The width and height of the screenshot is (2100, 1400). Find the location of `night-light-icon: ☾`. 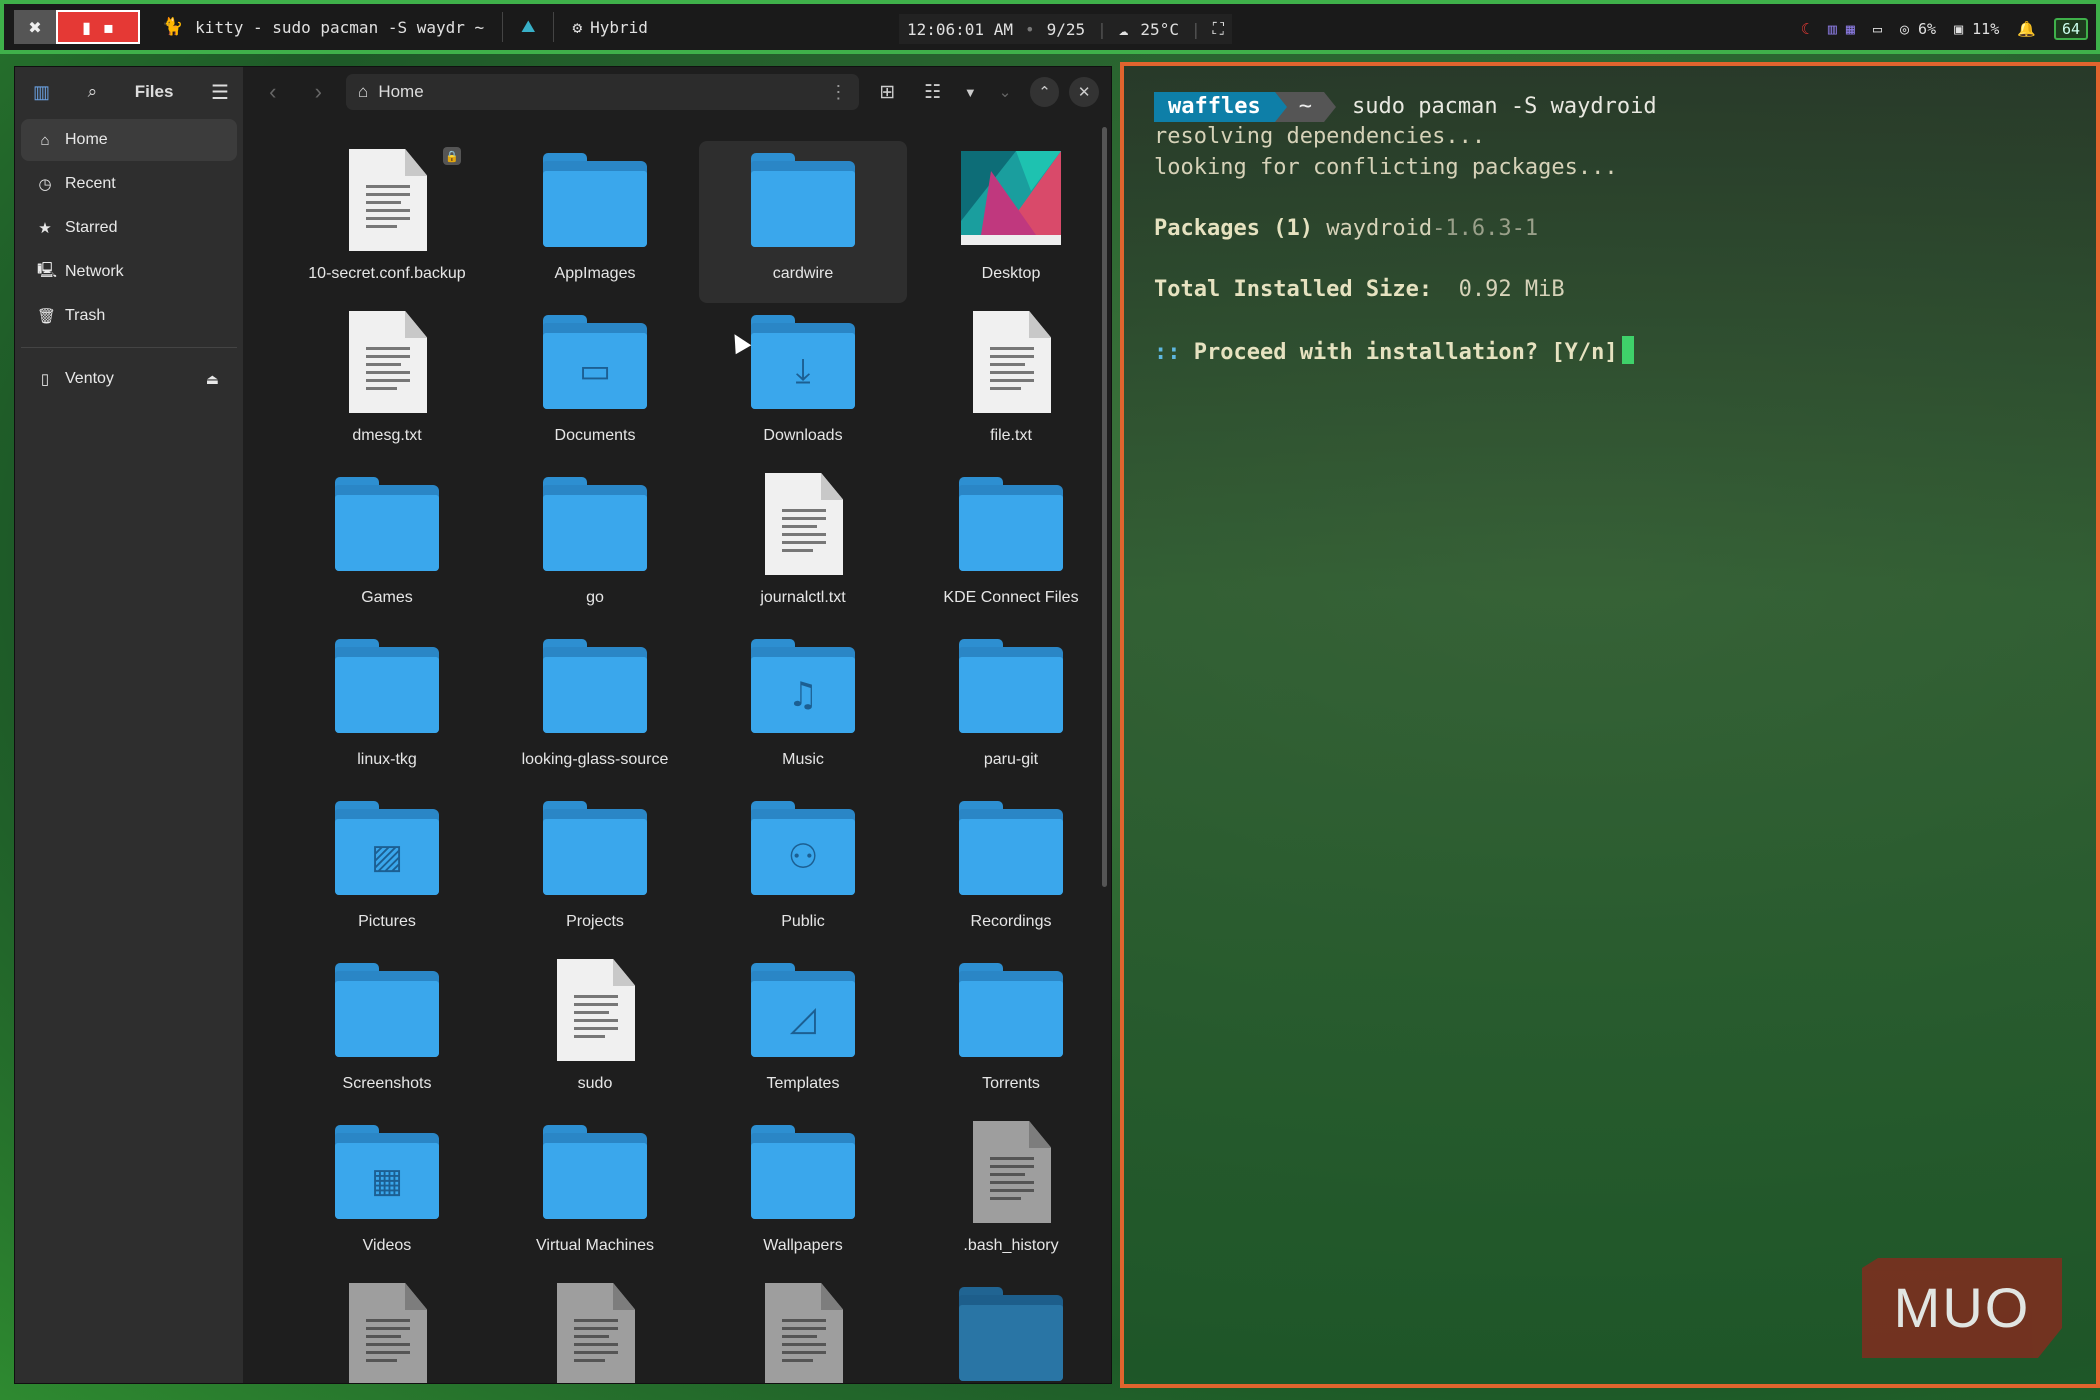

night-light-icon: ☾ is located at coordinates (1805, 29).